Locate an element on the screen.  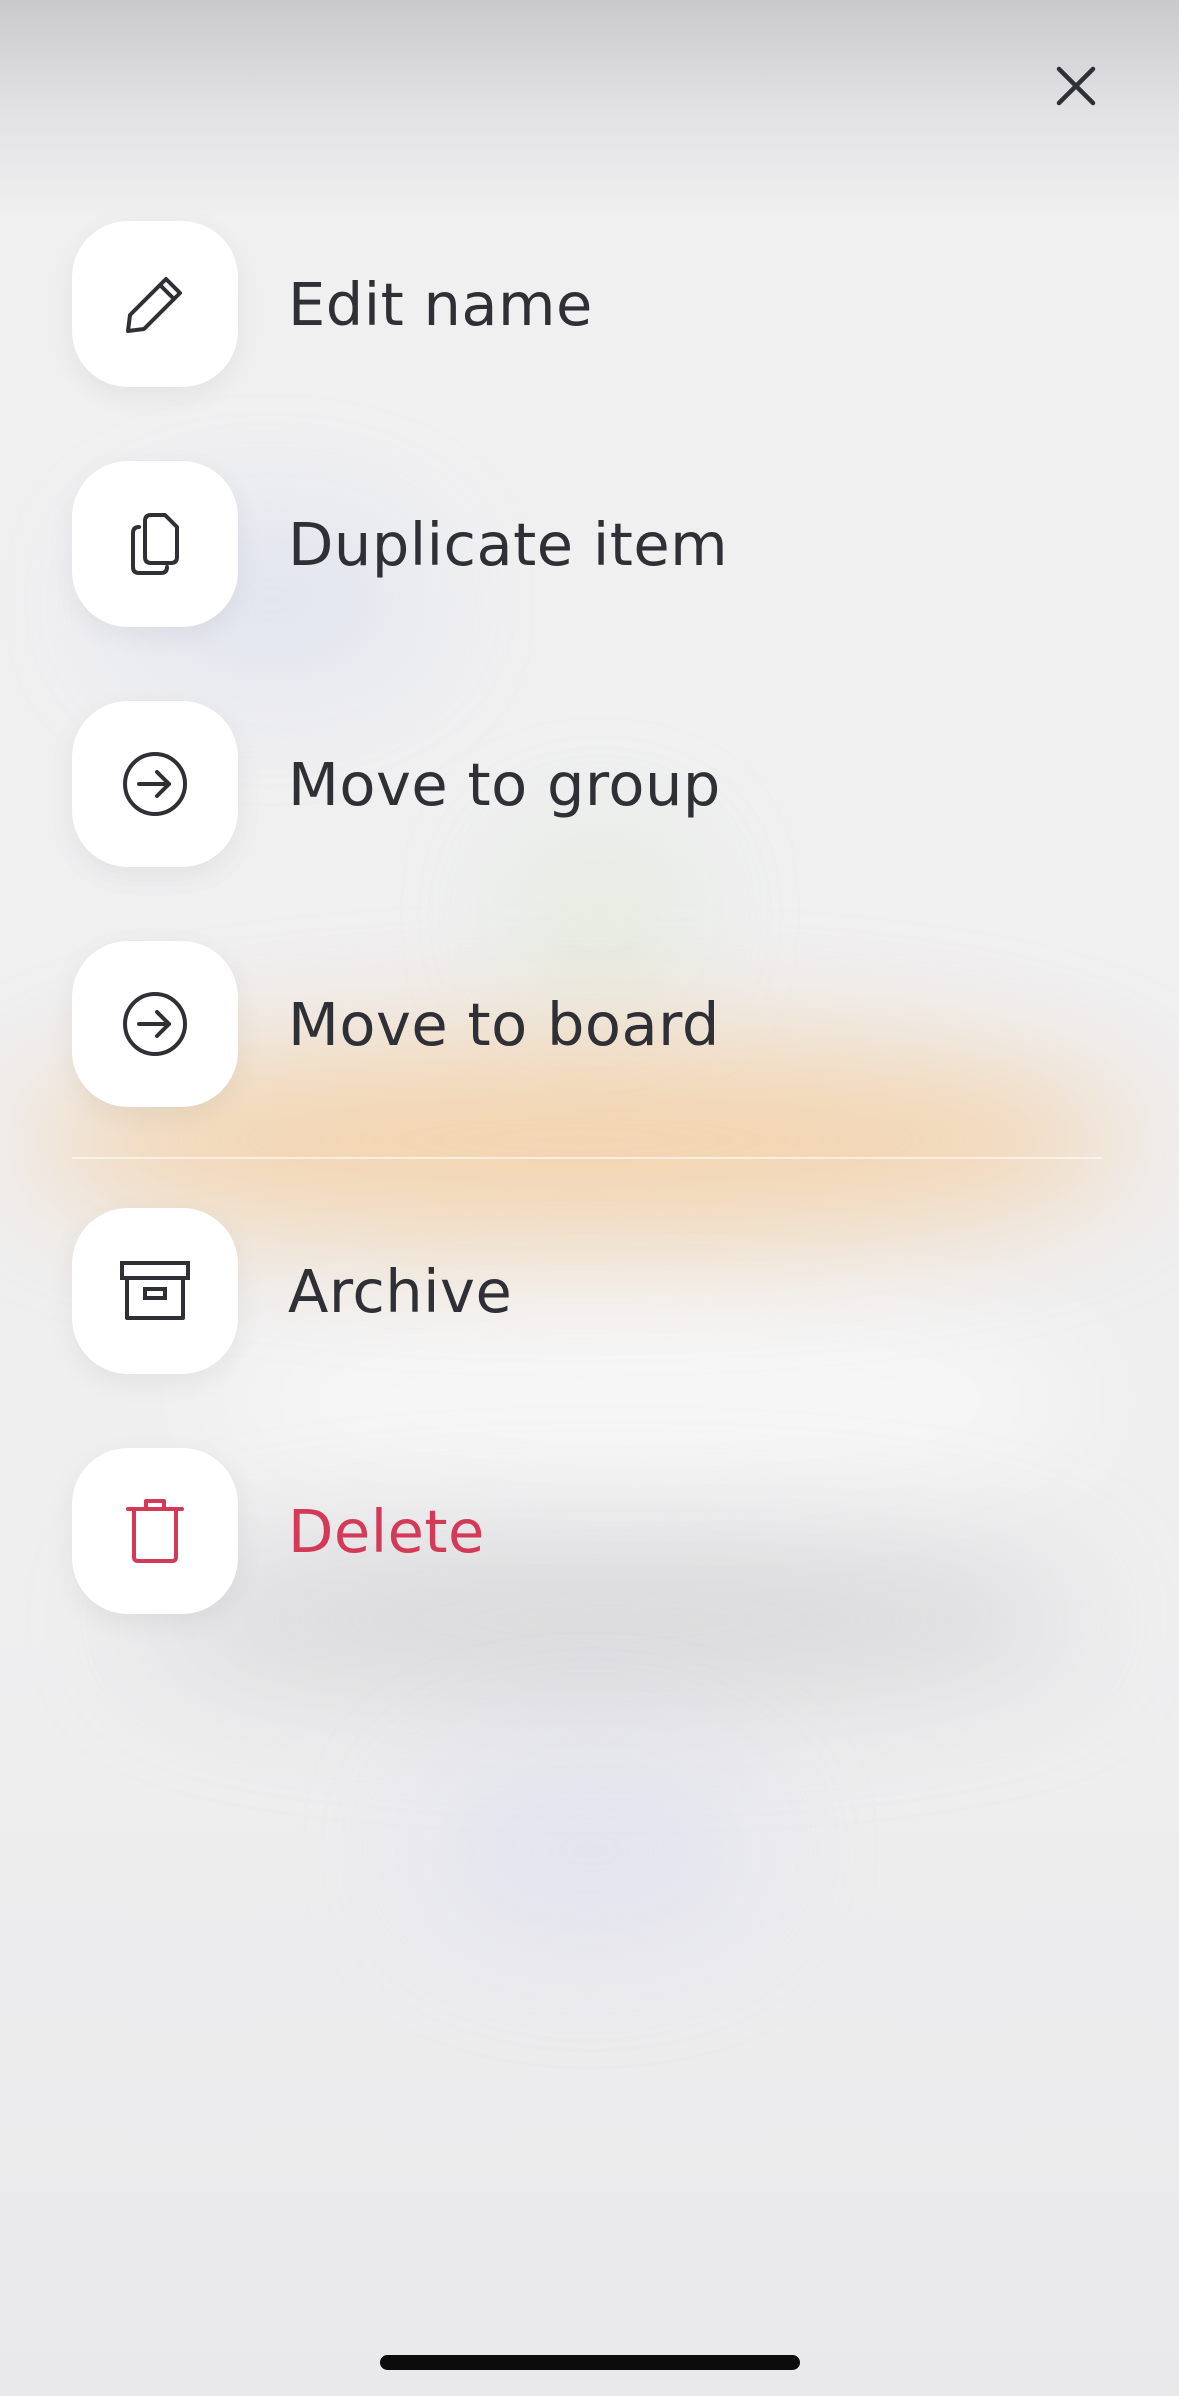
menu-item-edit-name: Edit name is located at coordinates (332, 304).